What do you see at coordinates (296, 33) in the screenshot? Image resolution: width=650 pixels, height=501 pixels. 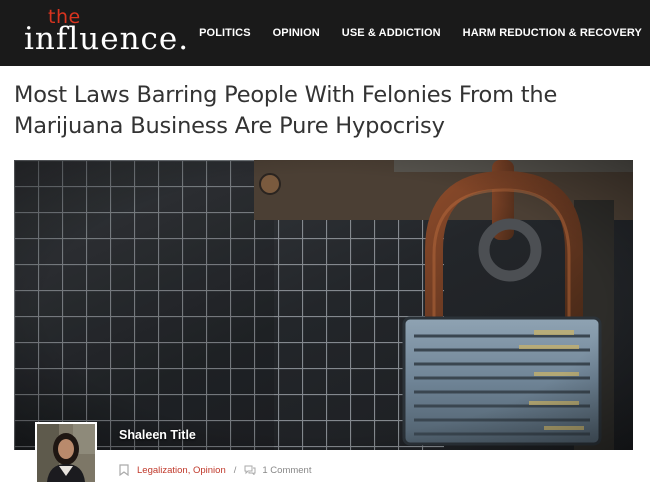 I see `nav-opinion: OPINION` at bounding box center [296, 33].